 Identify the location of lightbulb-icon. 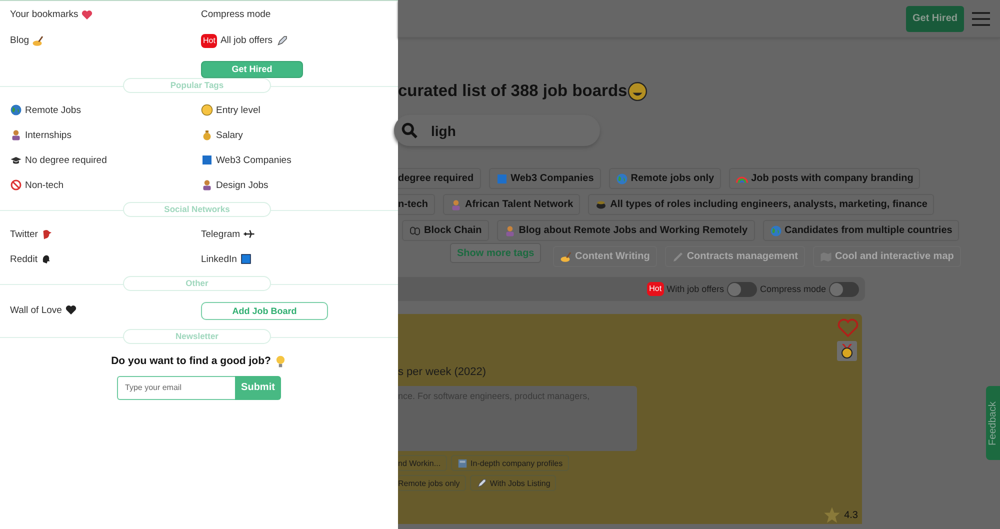
(280, 361).